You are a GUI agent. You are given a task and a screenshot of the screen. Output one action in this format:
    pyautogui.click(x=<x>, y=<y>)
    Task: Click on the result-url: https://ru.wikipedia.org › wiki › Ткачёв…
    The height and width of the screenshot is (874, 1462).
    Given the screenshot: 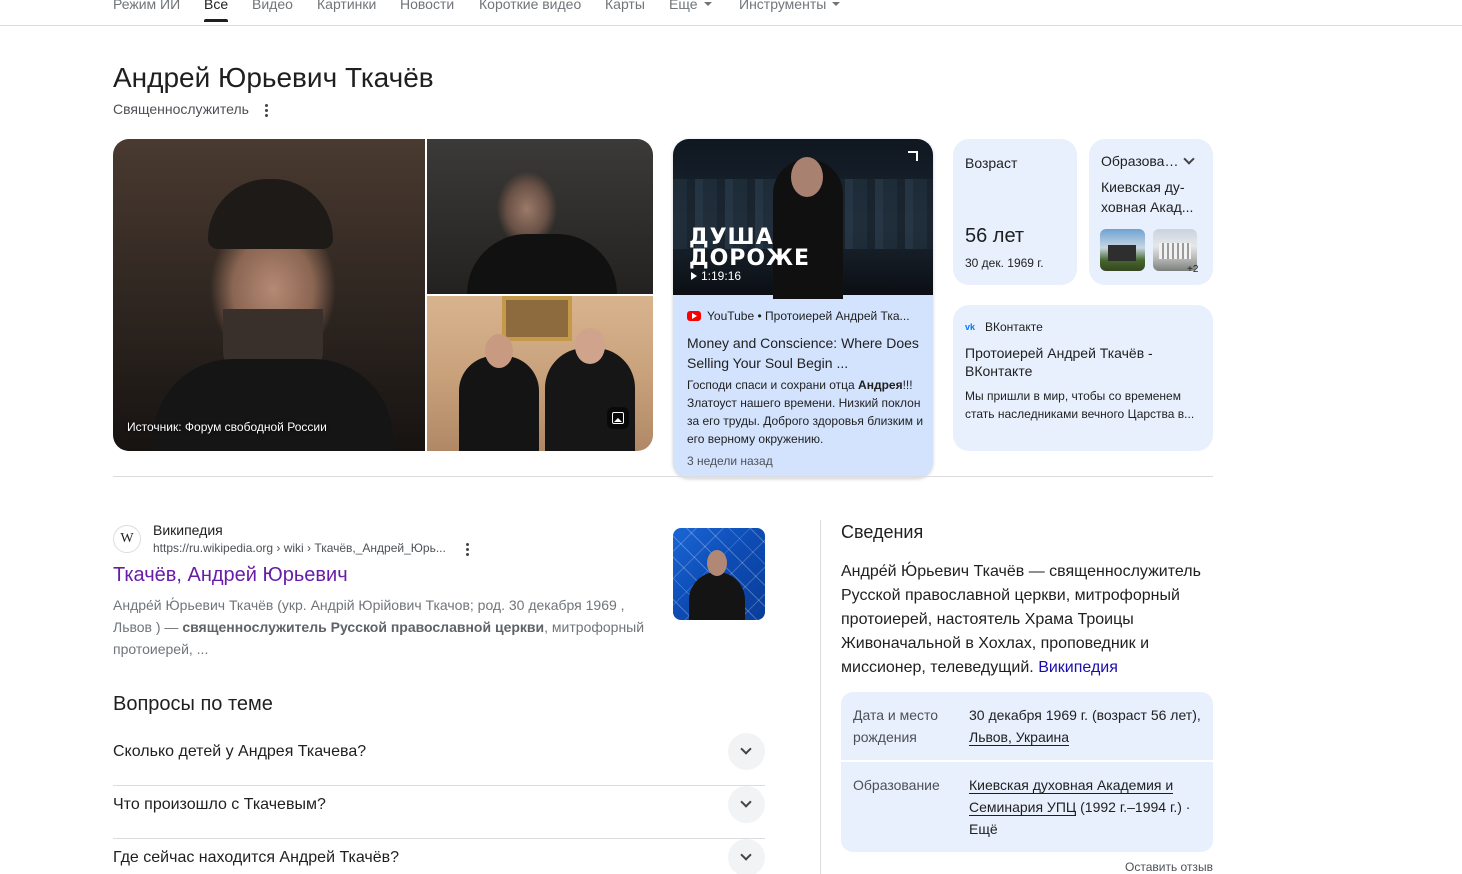 What is the action you would take?
    pyautogui.click(x=299, y=548)
    